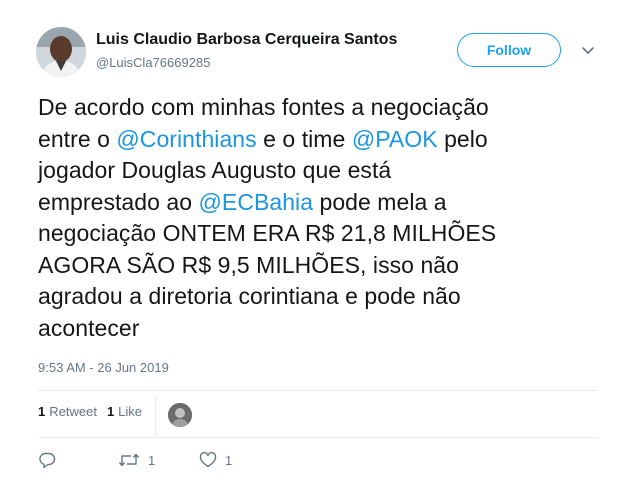 The height and width of the screenshot is (491, 633). I want to click on tweet-text-segment: e o time, so click(304, 138).